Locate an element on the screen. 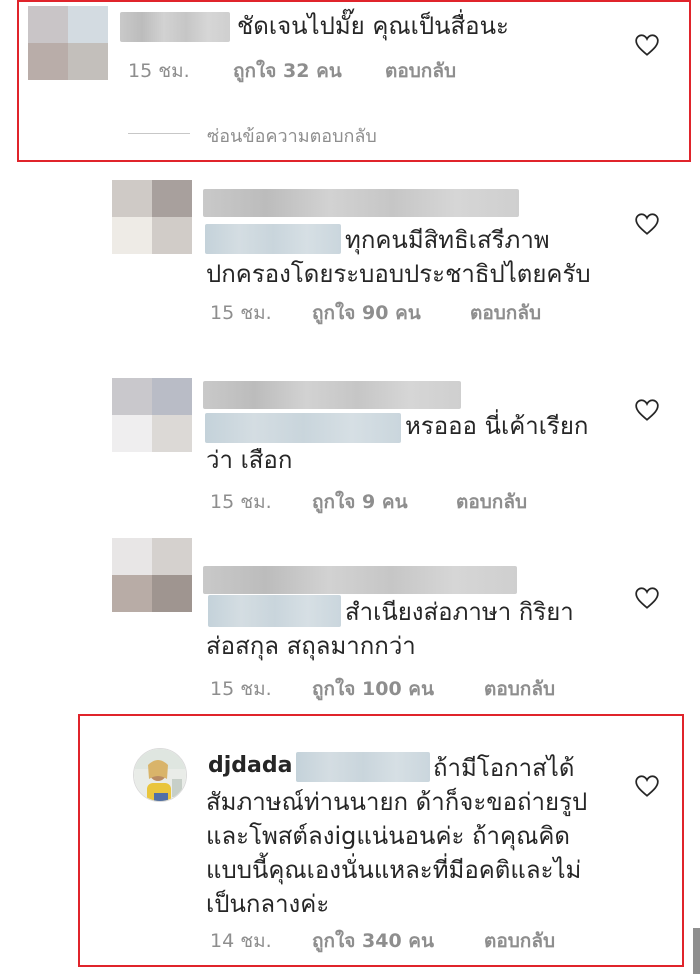  hide-replies-button: ซ่อนข้อความตอบกลับ is located at coordinates (292, 135).